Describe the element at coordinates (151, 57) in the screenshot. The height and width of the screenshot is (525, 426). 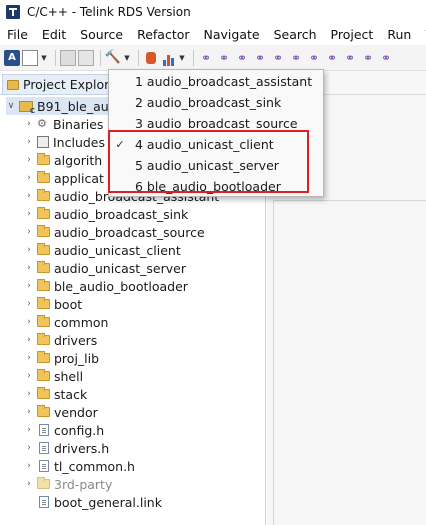
I see `debug-icon` at that location.